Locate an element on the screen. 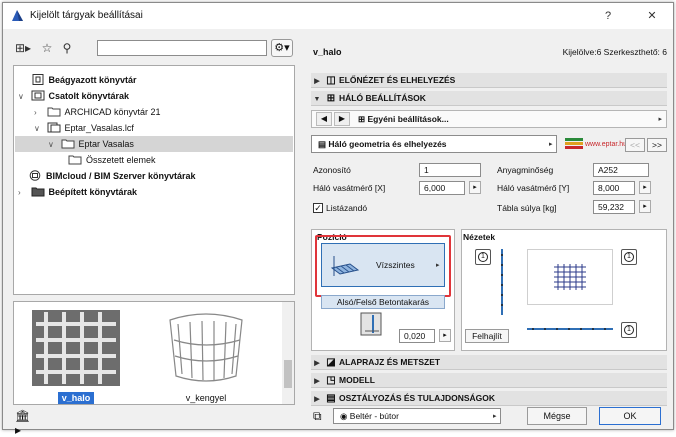 The width and height of the screenshot is (676, 437). section-modell: ▶ ◳ MODELL is located at coordinates (489, 380).